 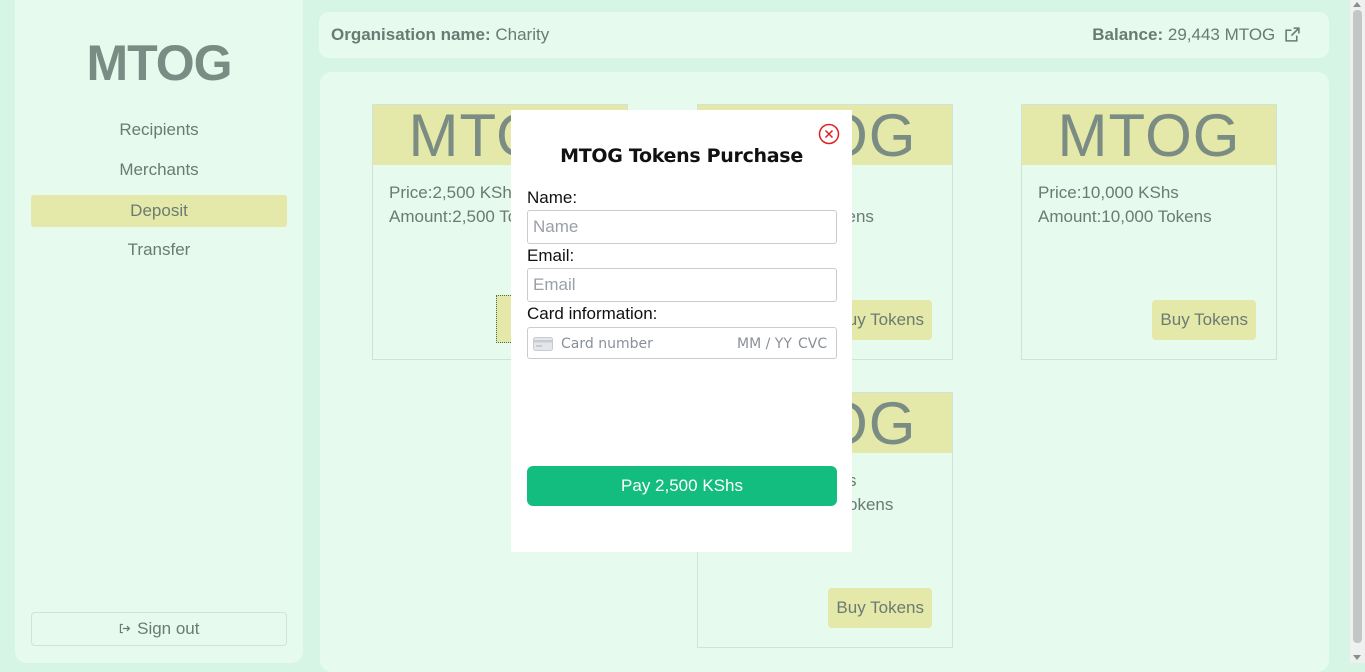 What do you see at coordinates (682, 486) in the screenshot?
I see `pay-button: Pay 2,500 KShs` at bounding box center [682, 486].